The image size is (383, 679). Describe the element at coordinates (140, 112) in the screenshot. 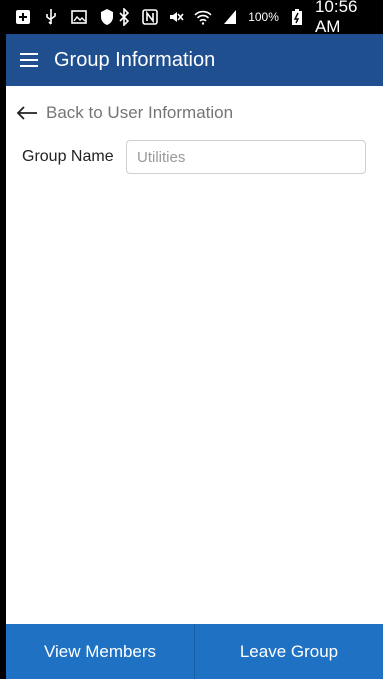

I see `back-link-label: Back to User Information` at that location.